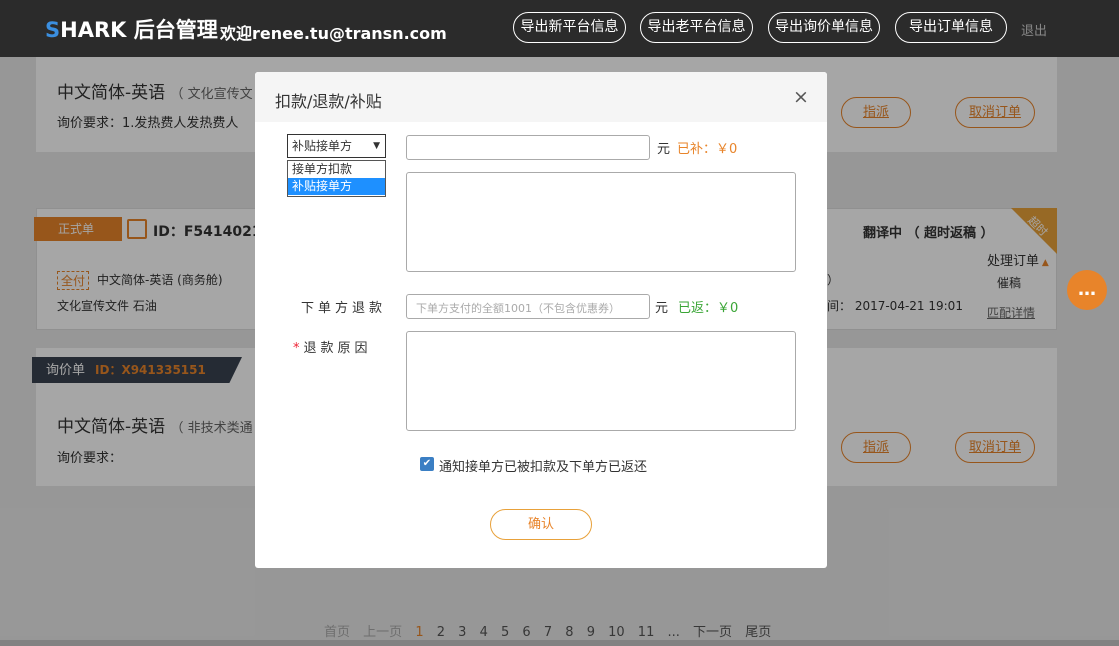  I want to click on export-old-platform-button: 导出老平台信息, so click(696, 27).